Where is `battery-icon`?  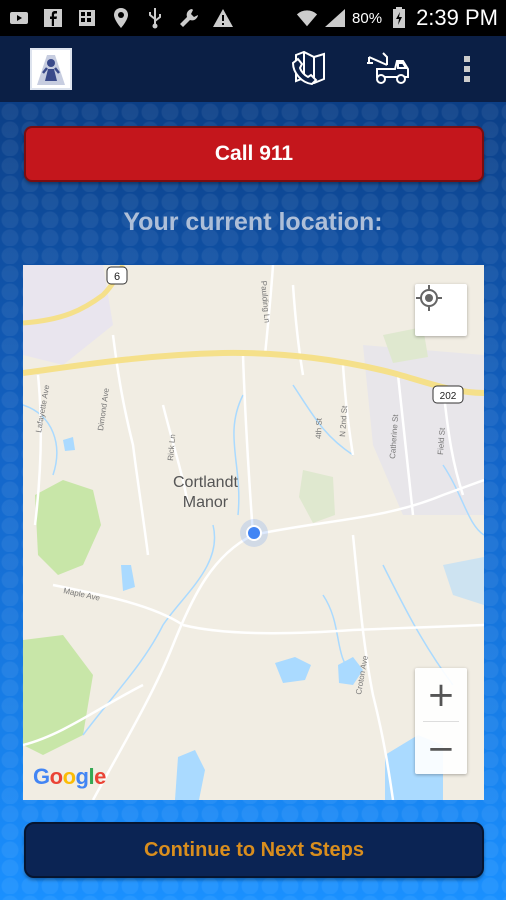
battery-icon is located at coordinates (399, 18).